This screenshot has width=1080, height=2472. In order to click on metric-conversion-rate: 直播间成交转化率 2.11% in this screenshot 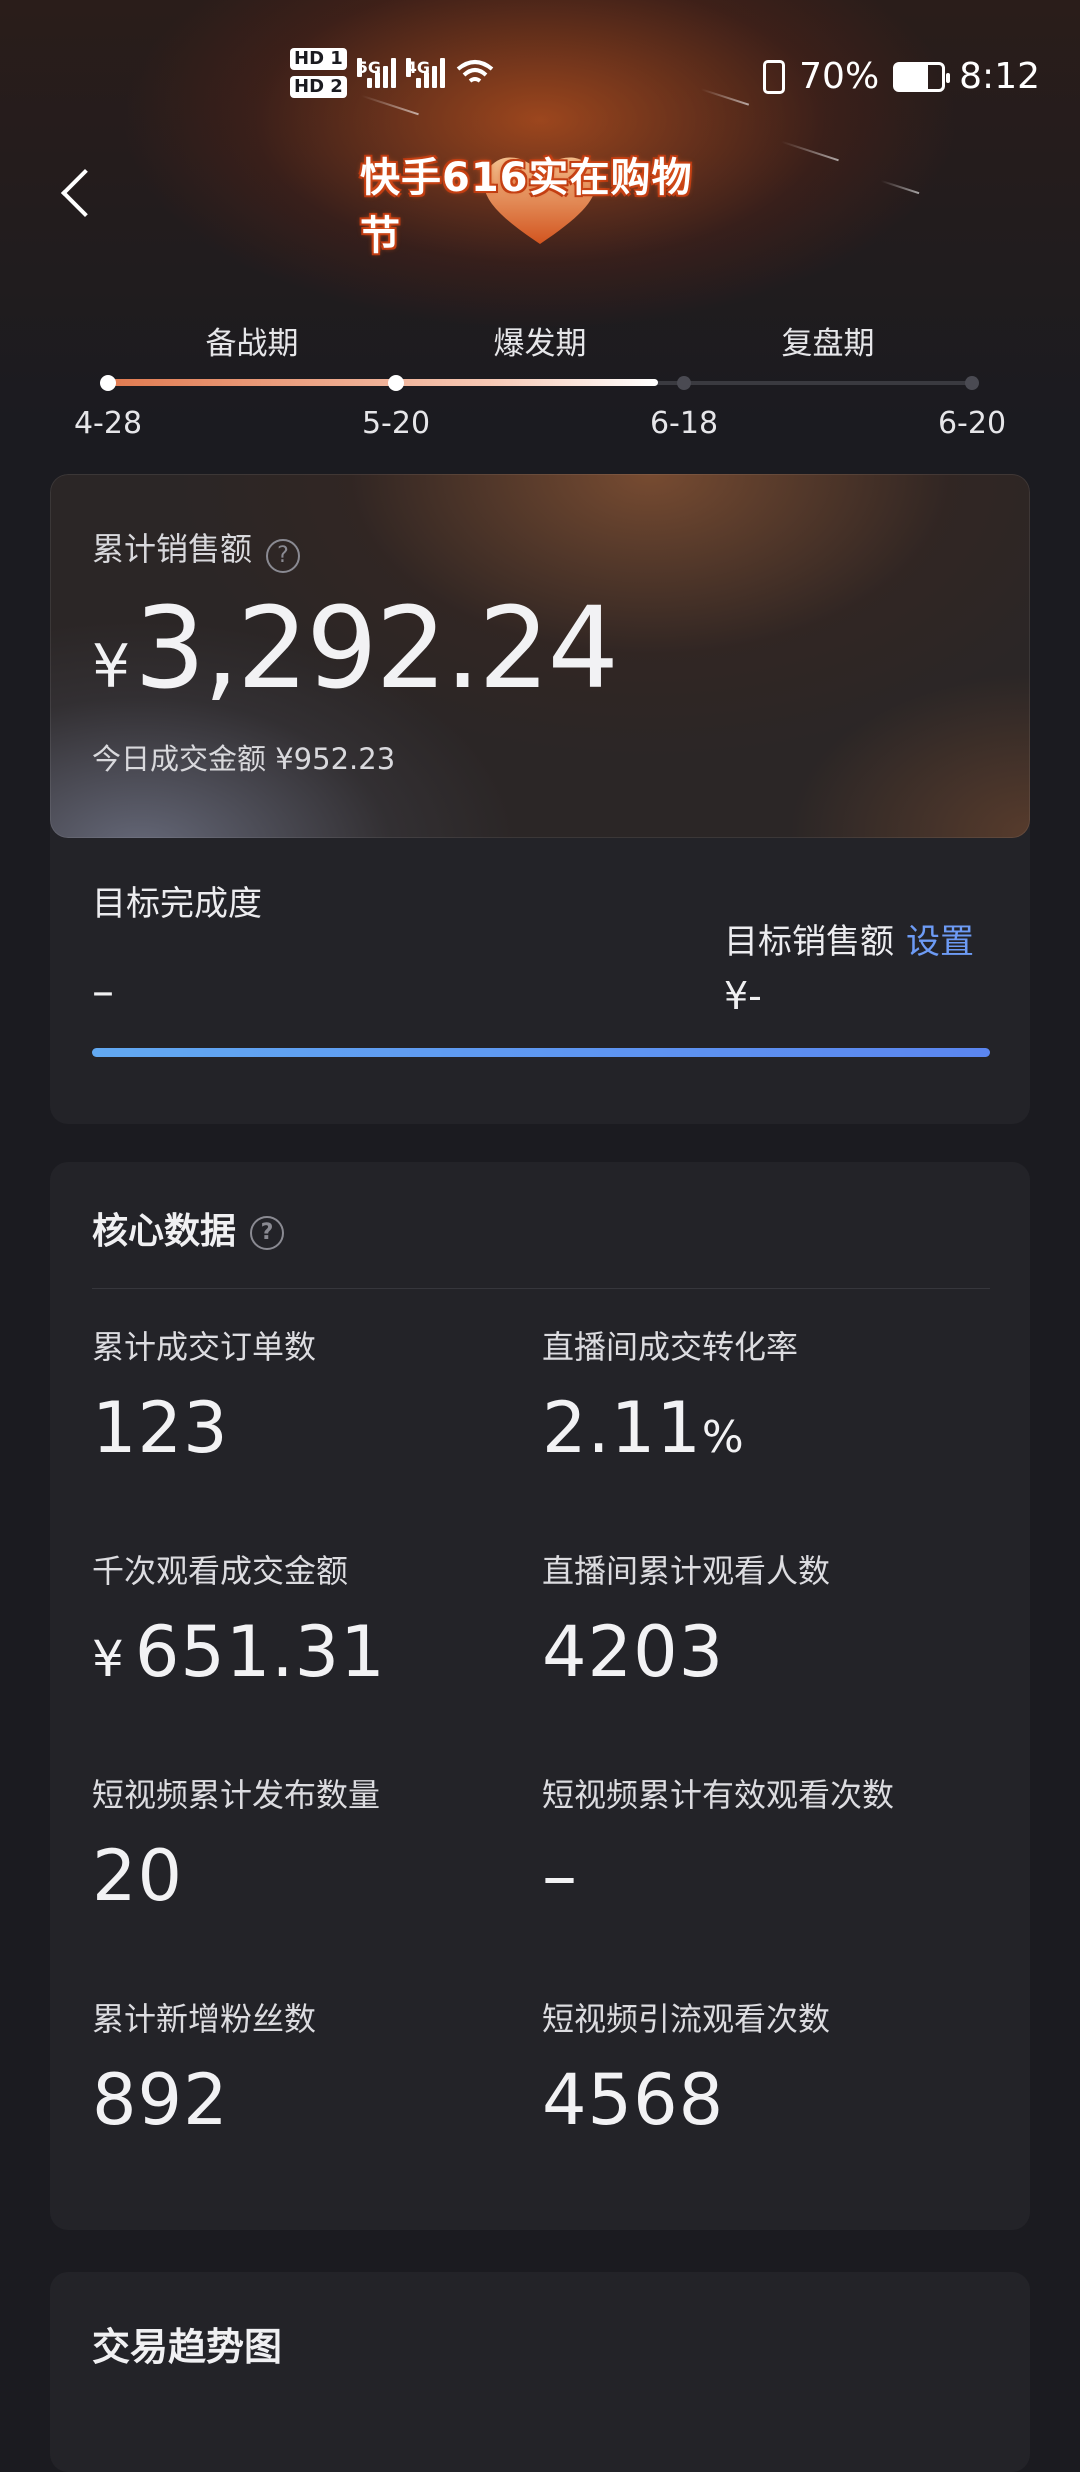, I will do `click(762, 1400)`.